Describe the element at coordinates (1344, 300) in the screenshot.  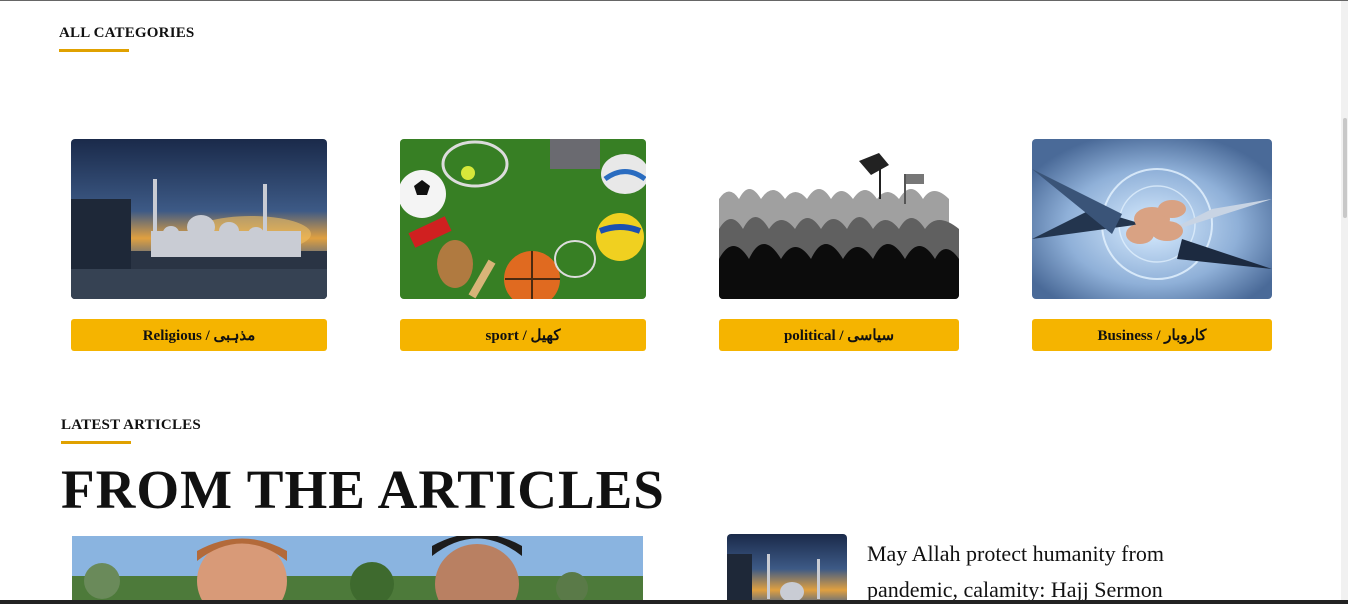
I see `vertical-scrollbar` at that location.